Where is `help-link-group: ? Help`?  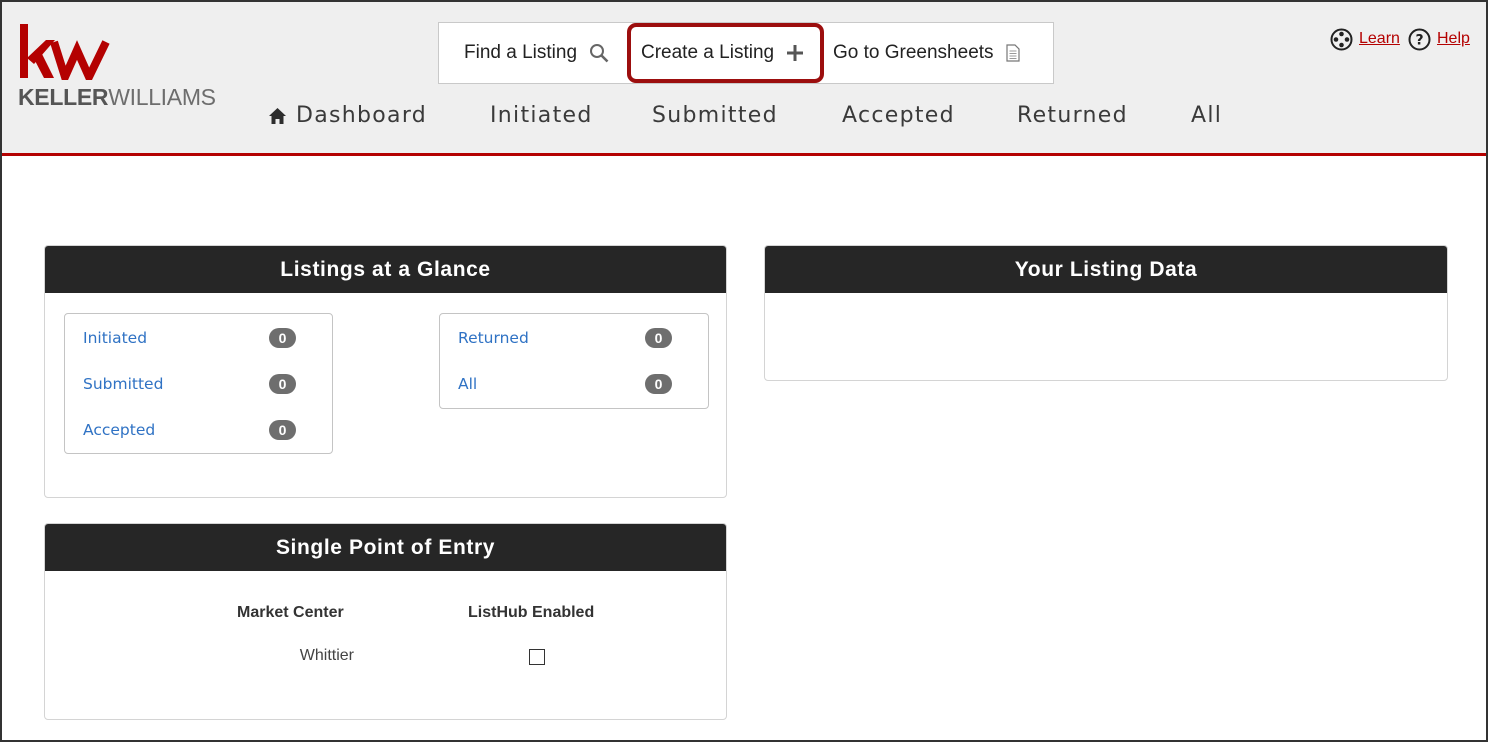
help-link-group: ? Help is located at coordinates (1439, 39).